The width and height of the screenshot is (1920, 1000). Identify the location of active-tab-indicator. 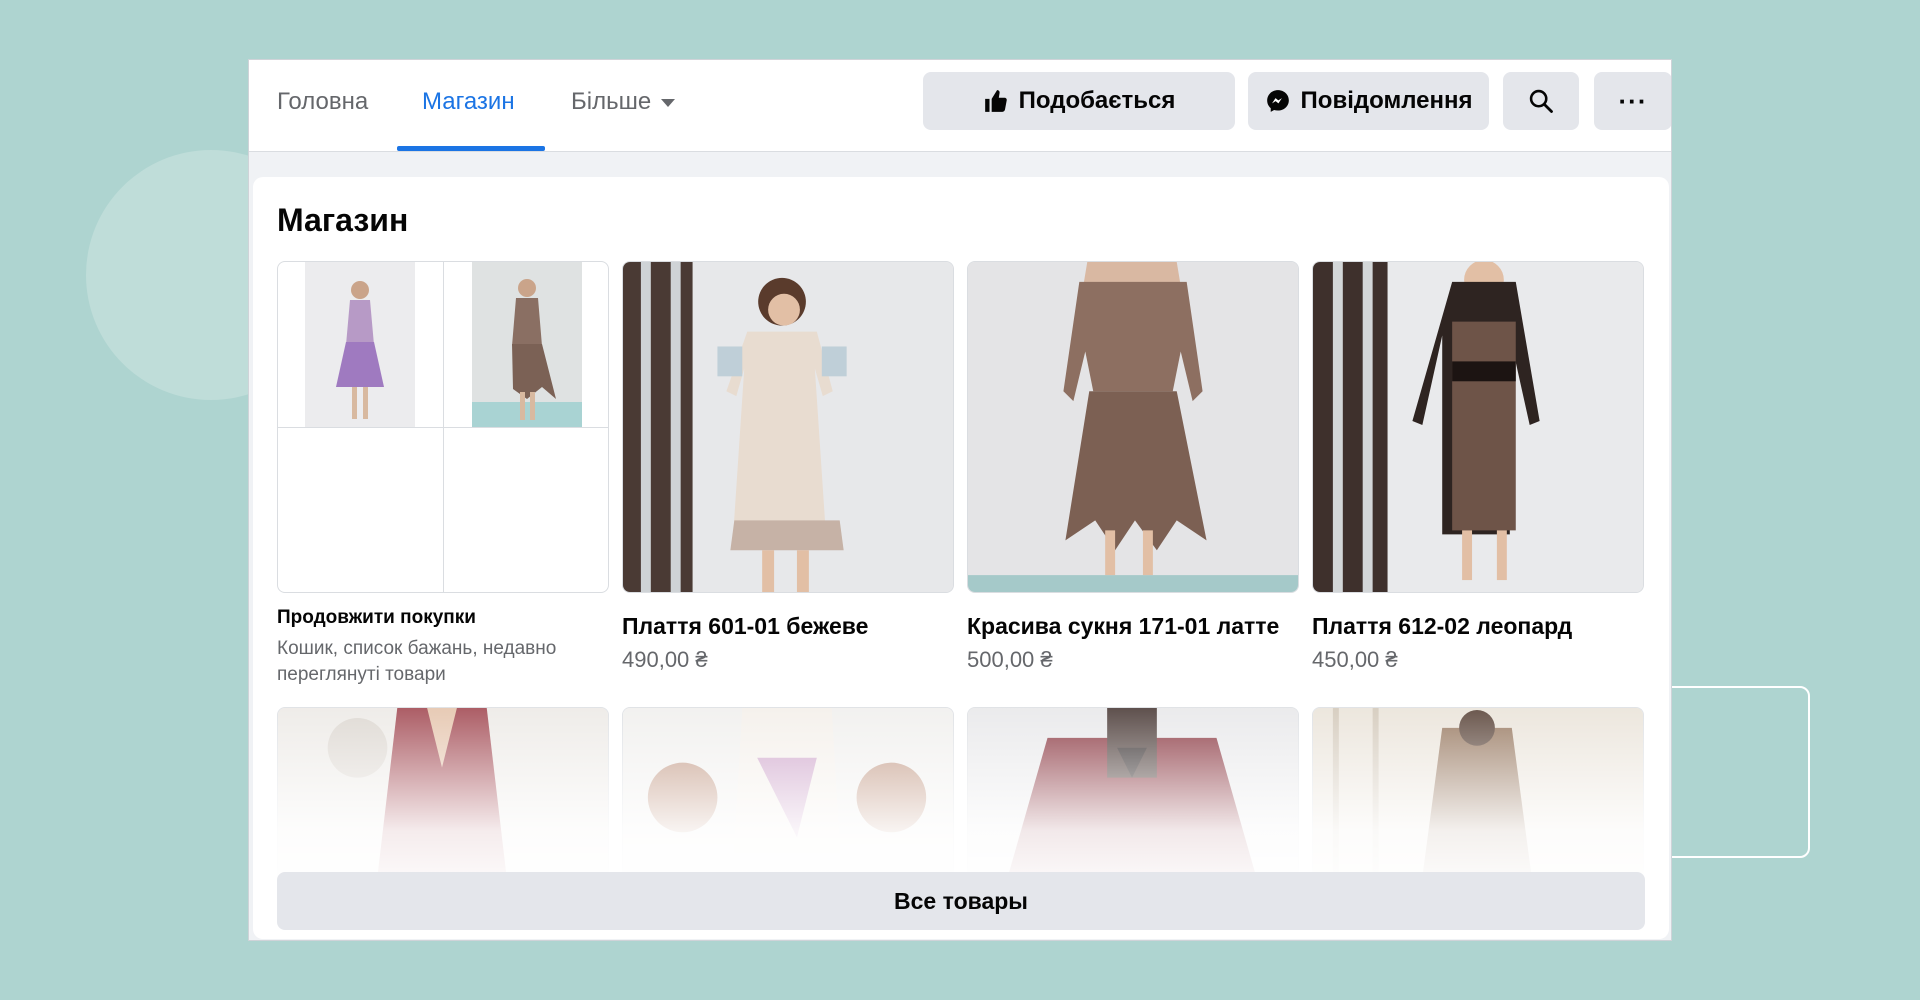
(471, 148).